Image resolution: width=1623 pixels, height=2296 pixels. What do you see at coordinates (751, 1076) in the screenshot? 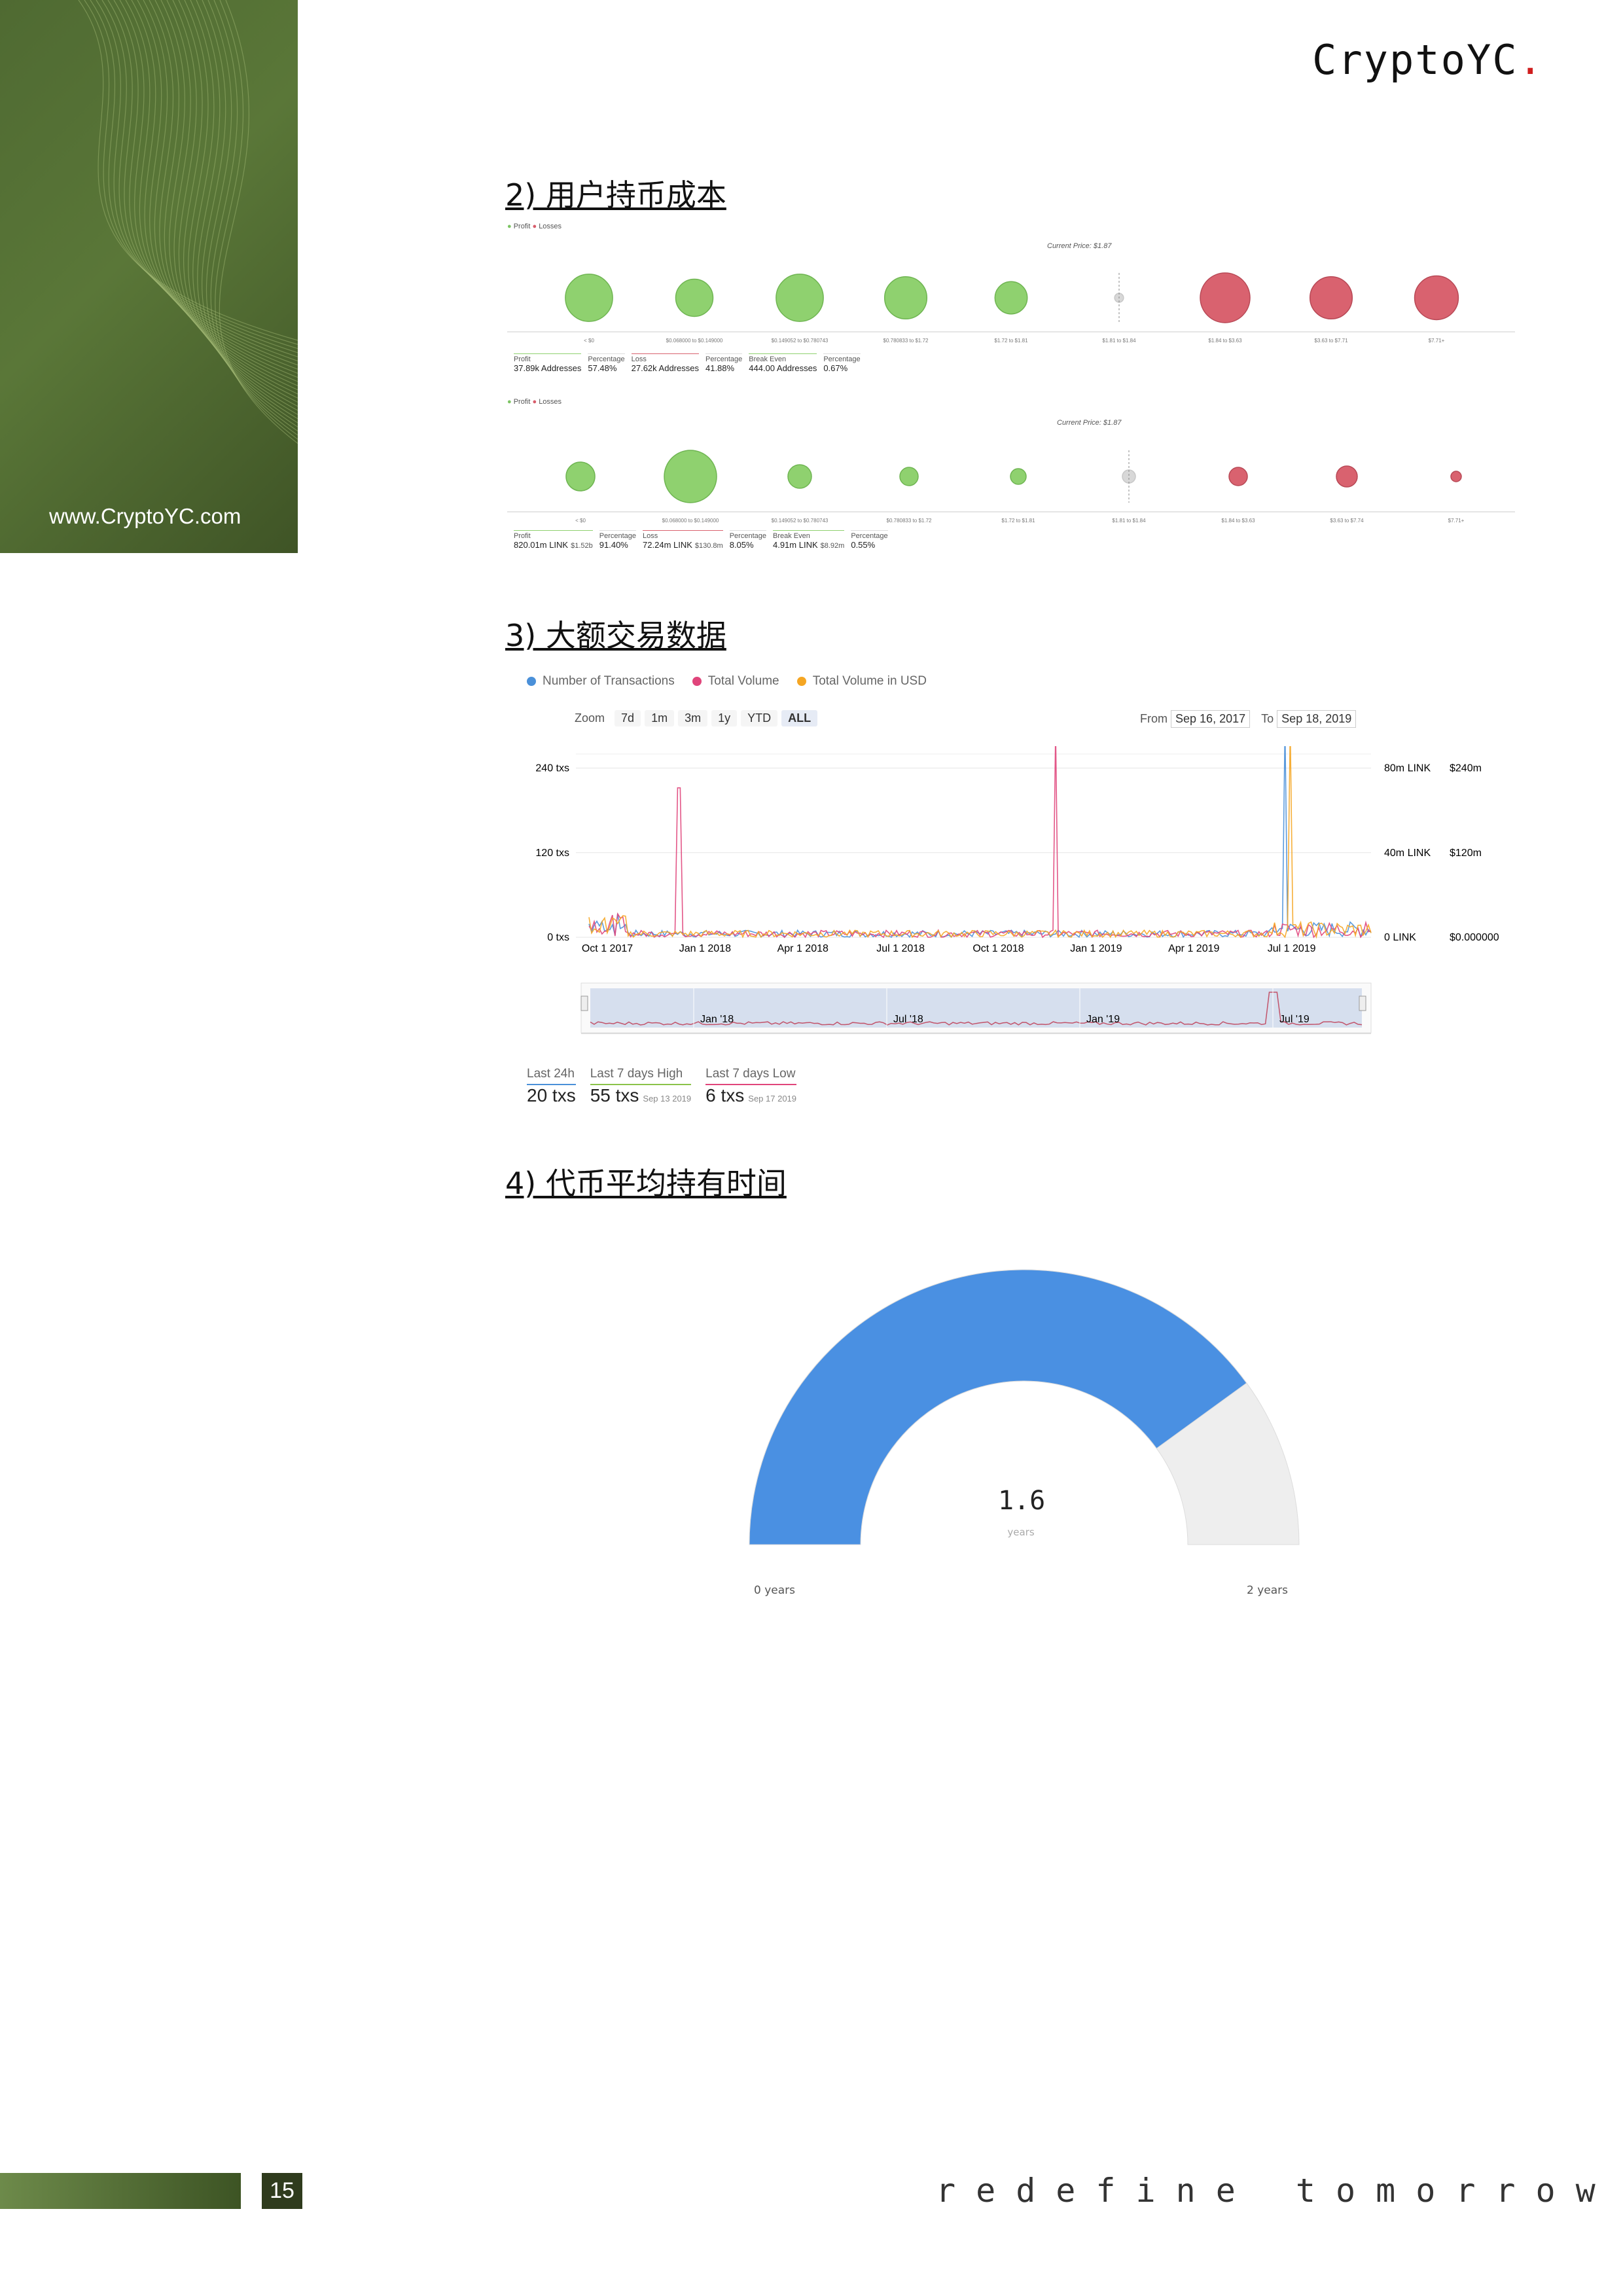
I see `tx-stat-label: Last 7 days Low` at bounding box center [751, 1076].